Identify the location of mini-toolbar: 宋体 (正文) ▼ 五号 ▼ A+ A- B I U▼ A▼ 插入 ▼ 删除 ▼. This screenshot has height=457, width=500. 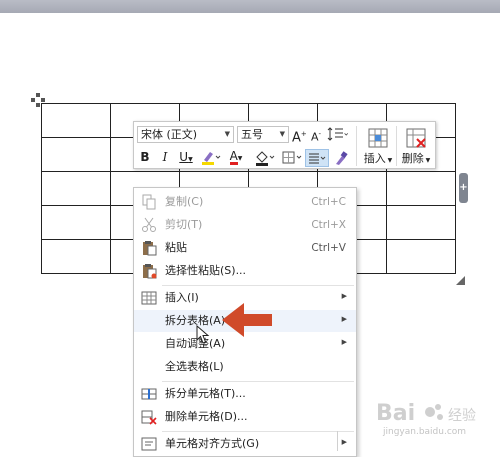
(284, 145).